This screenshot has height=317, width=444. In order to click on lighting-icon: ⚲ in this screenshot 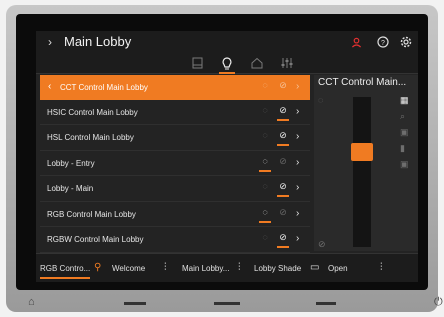, I will do `click(97, 267)`.